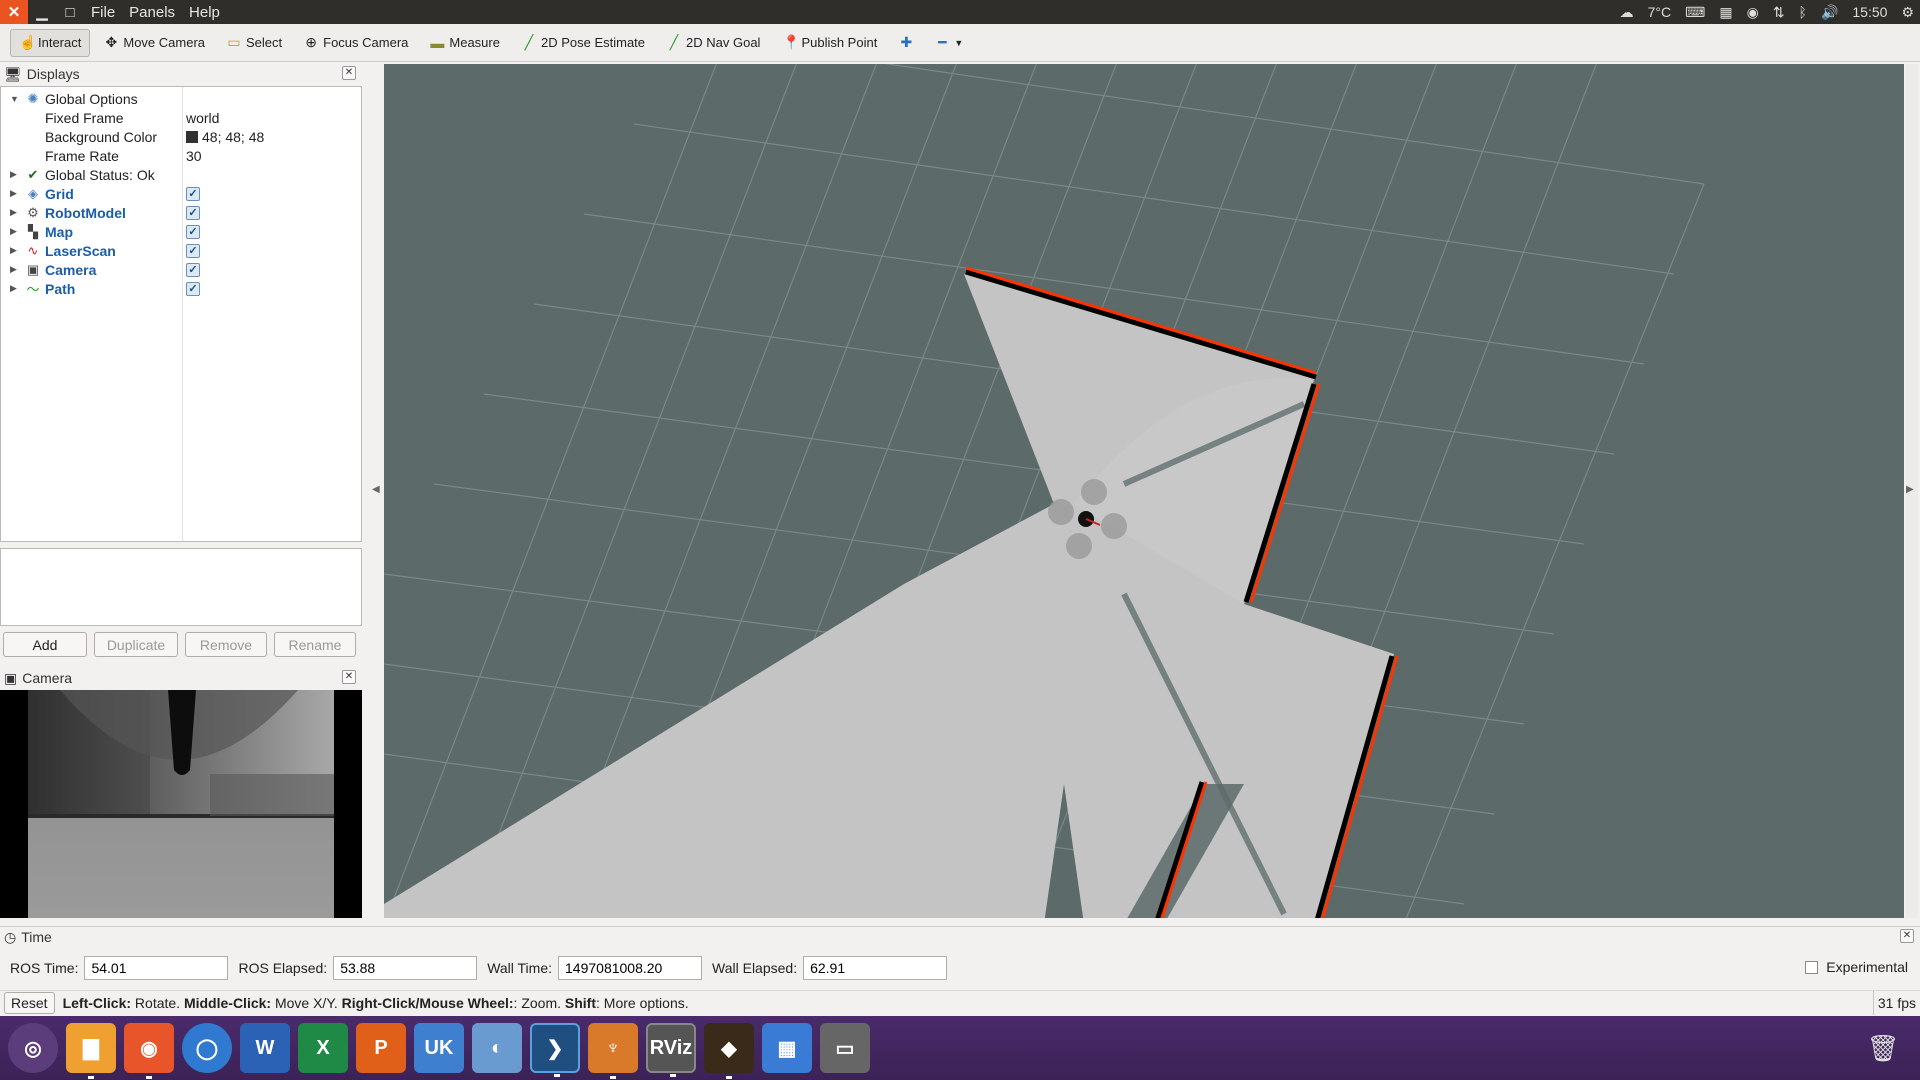 This screenshot has height=1080, width=1920. Describe the element at coordinates (315, 644) in the screenshot. I see `rename-display-button: Rename` at that location.